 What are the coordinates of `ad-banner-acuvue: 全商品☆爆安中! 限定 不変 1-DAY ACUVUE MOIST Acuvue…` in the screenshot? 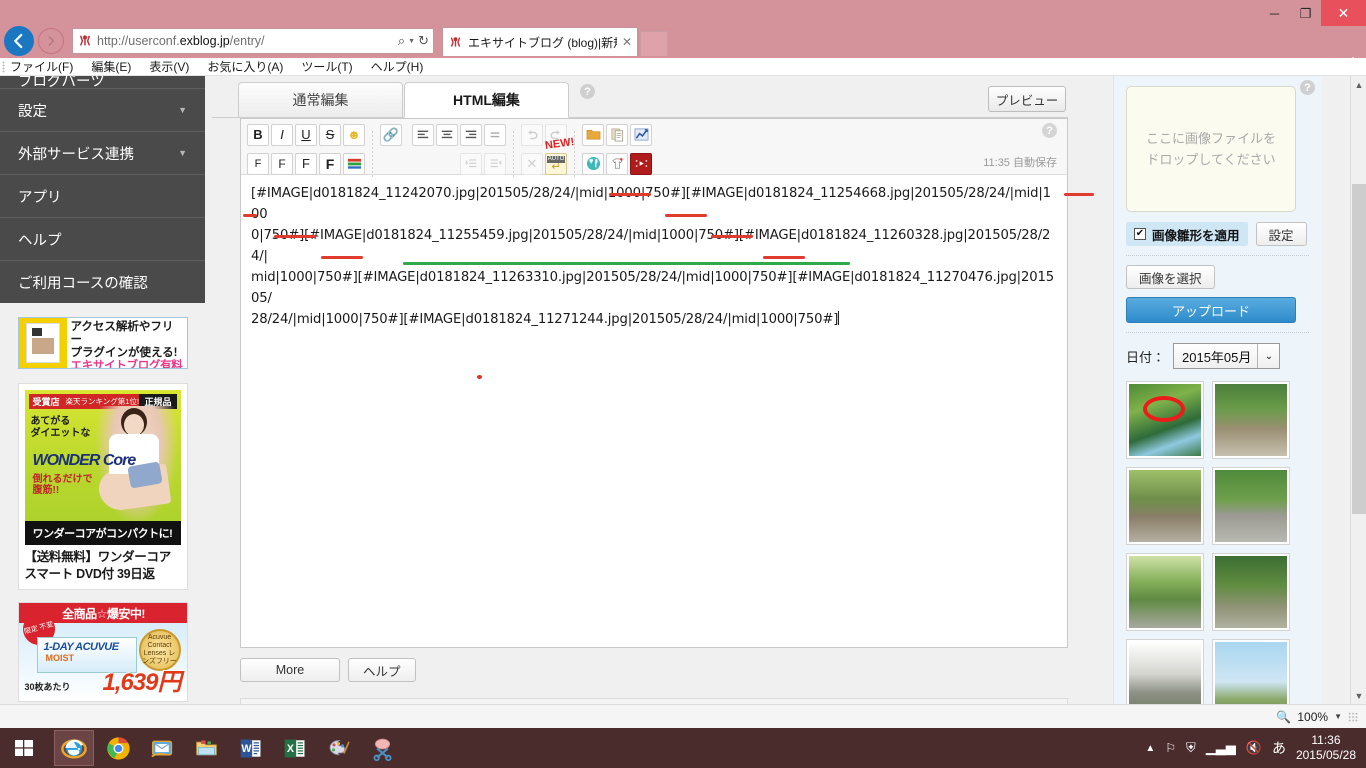 It's located at (102, 652).